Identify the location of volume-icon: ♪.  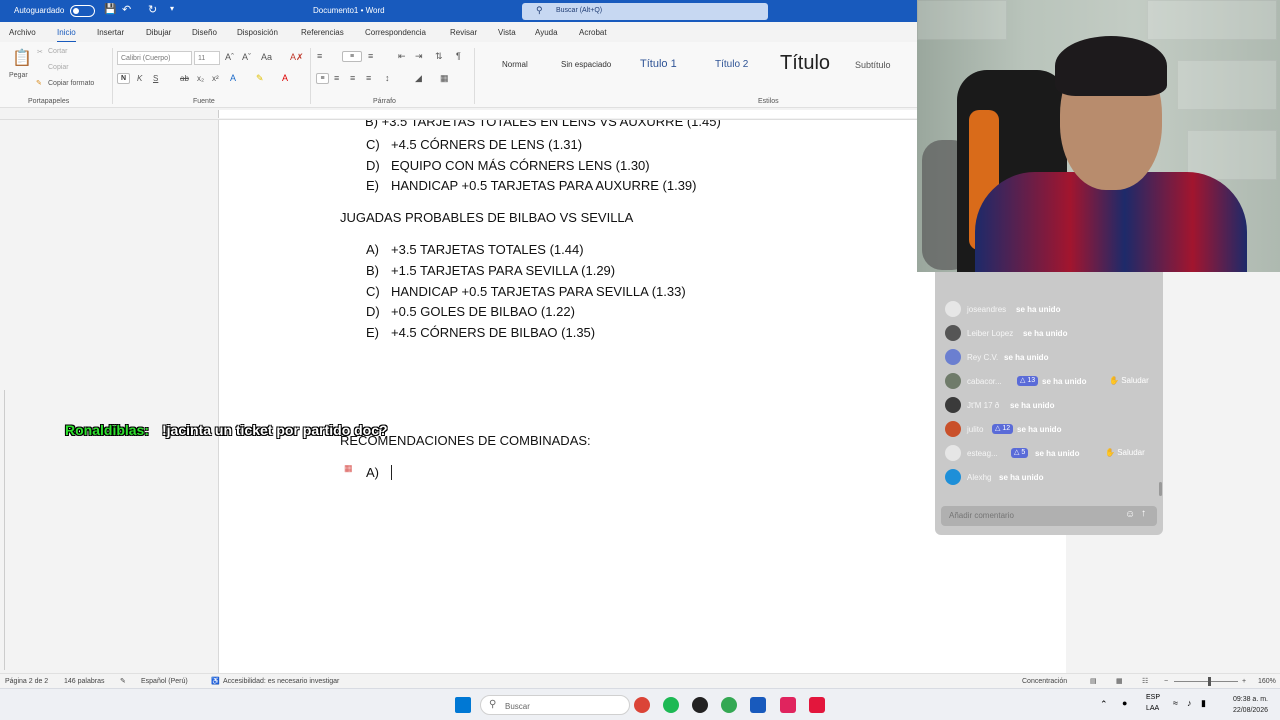
(1189, 703).